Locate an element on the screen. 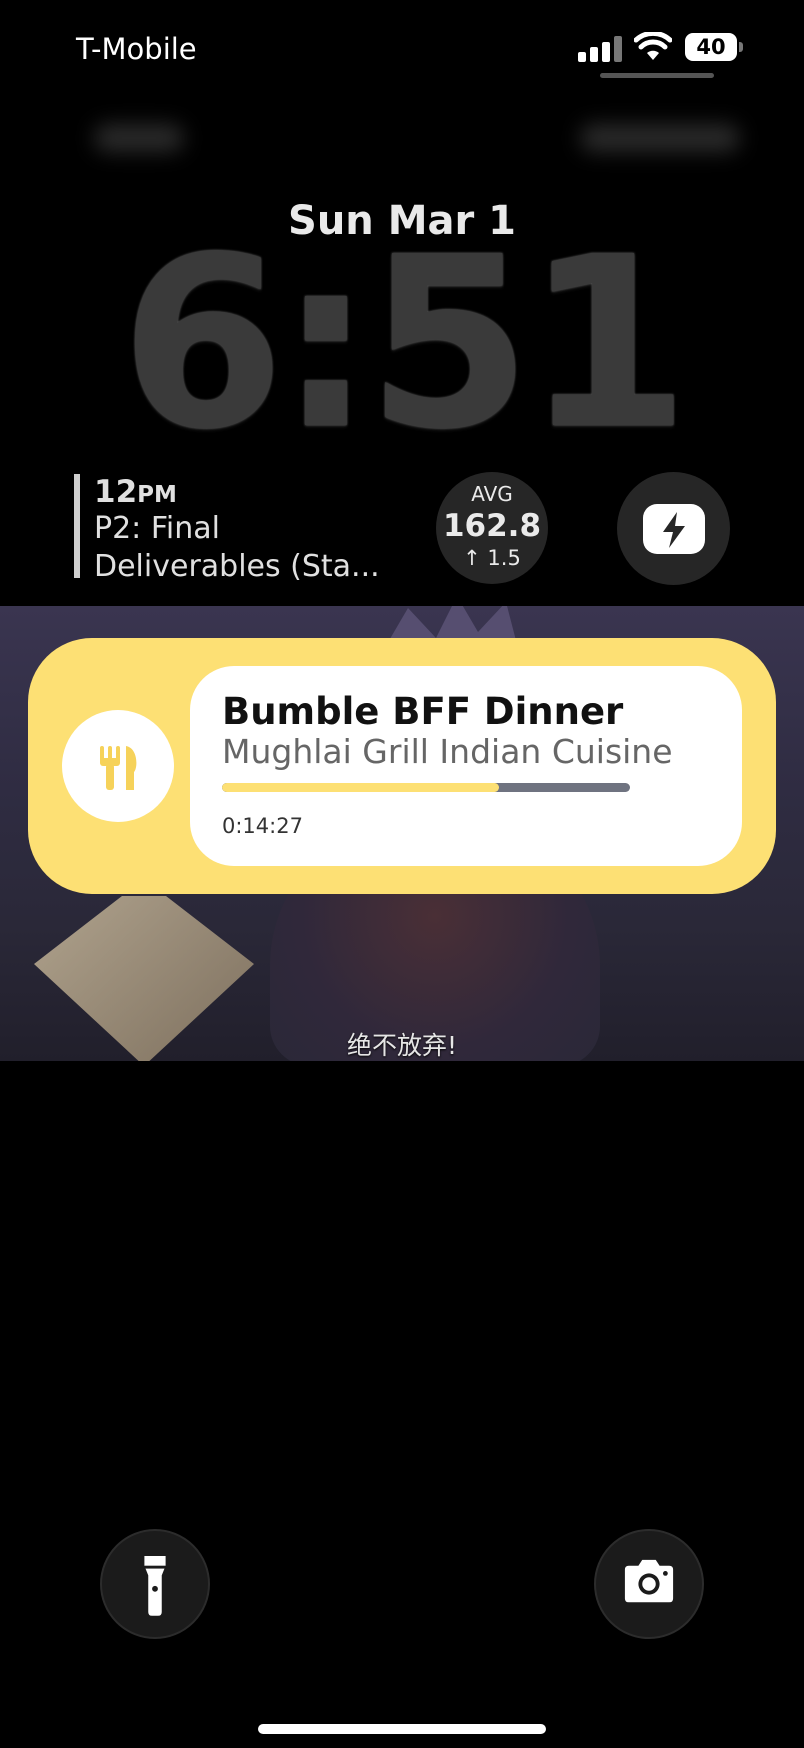  activity-title: Bumble BFF Dinner is located at coordinates (423, 711).